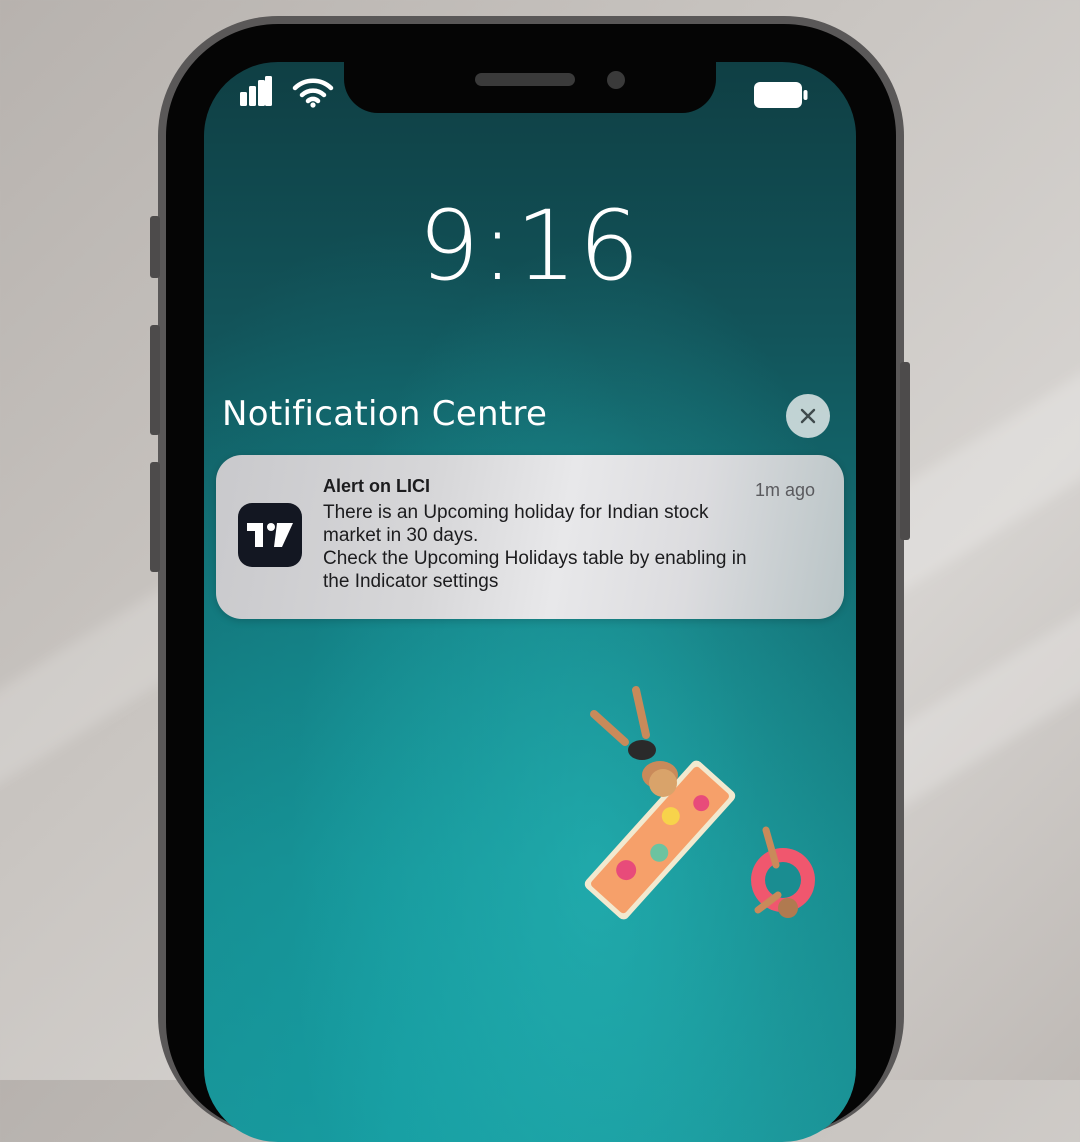  I want to click on cellular-signal-bar, so click(268, 91).